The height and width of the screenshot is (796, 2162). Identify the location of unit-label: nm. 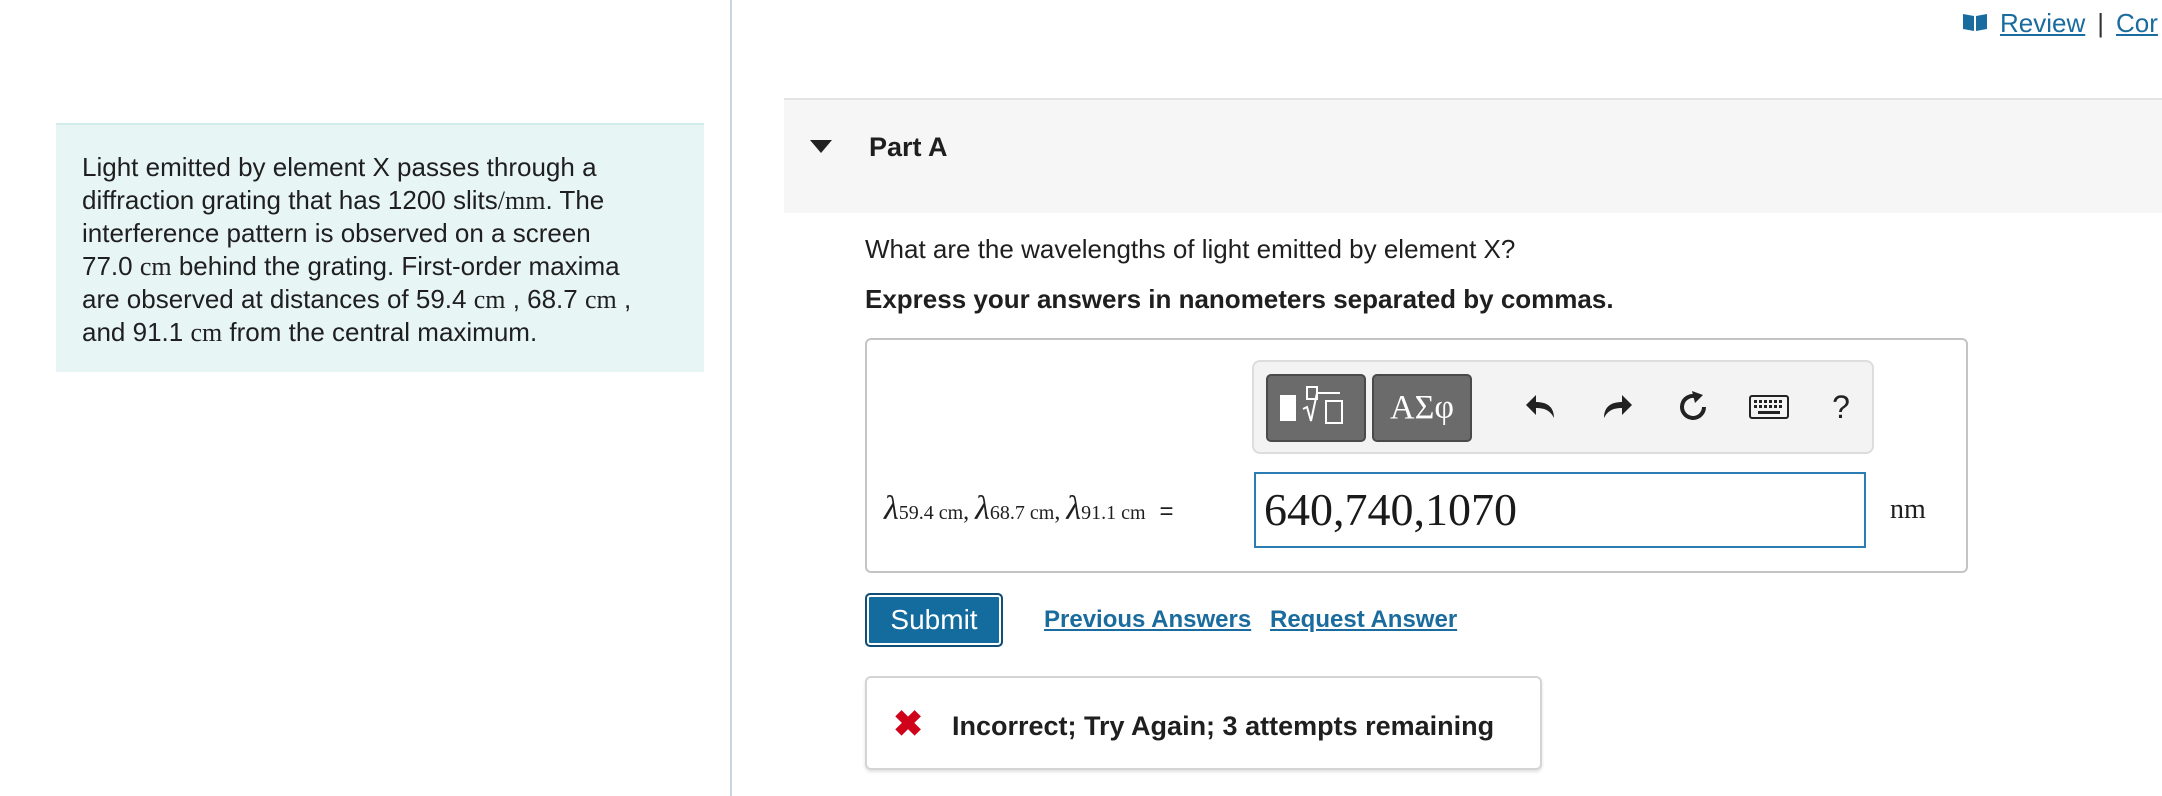
(1908, 509).